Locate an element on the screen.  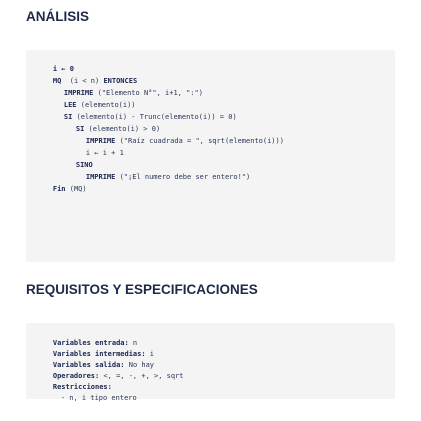
code-text: ("Raíz cuadrada = ", sqrt(elemento(i))) is located at coordinates (199, 141).